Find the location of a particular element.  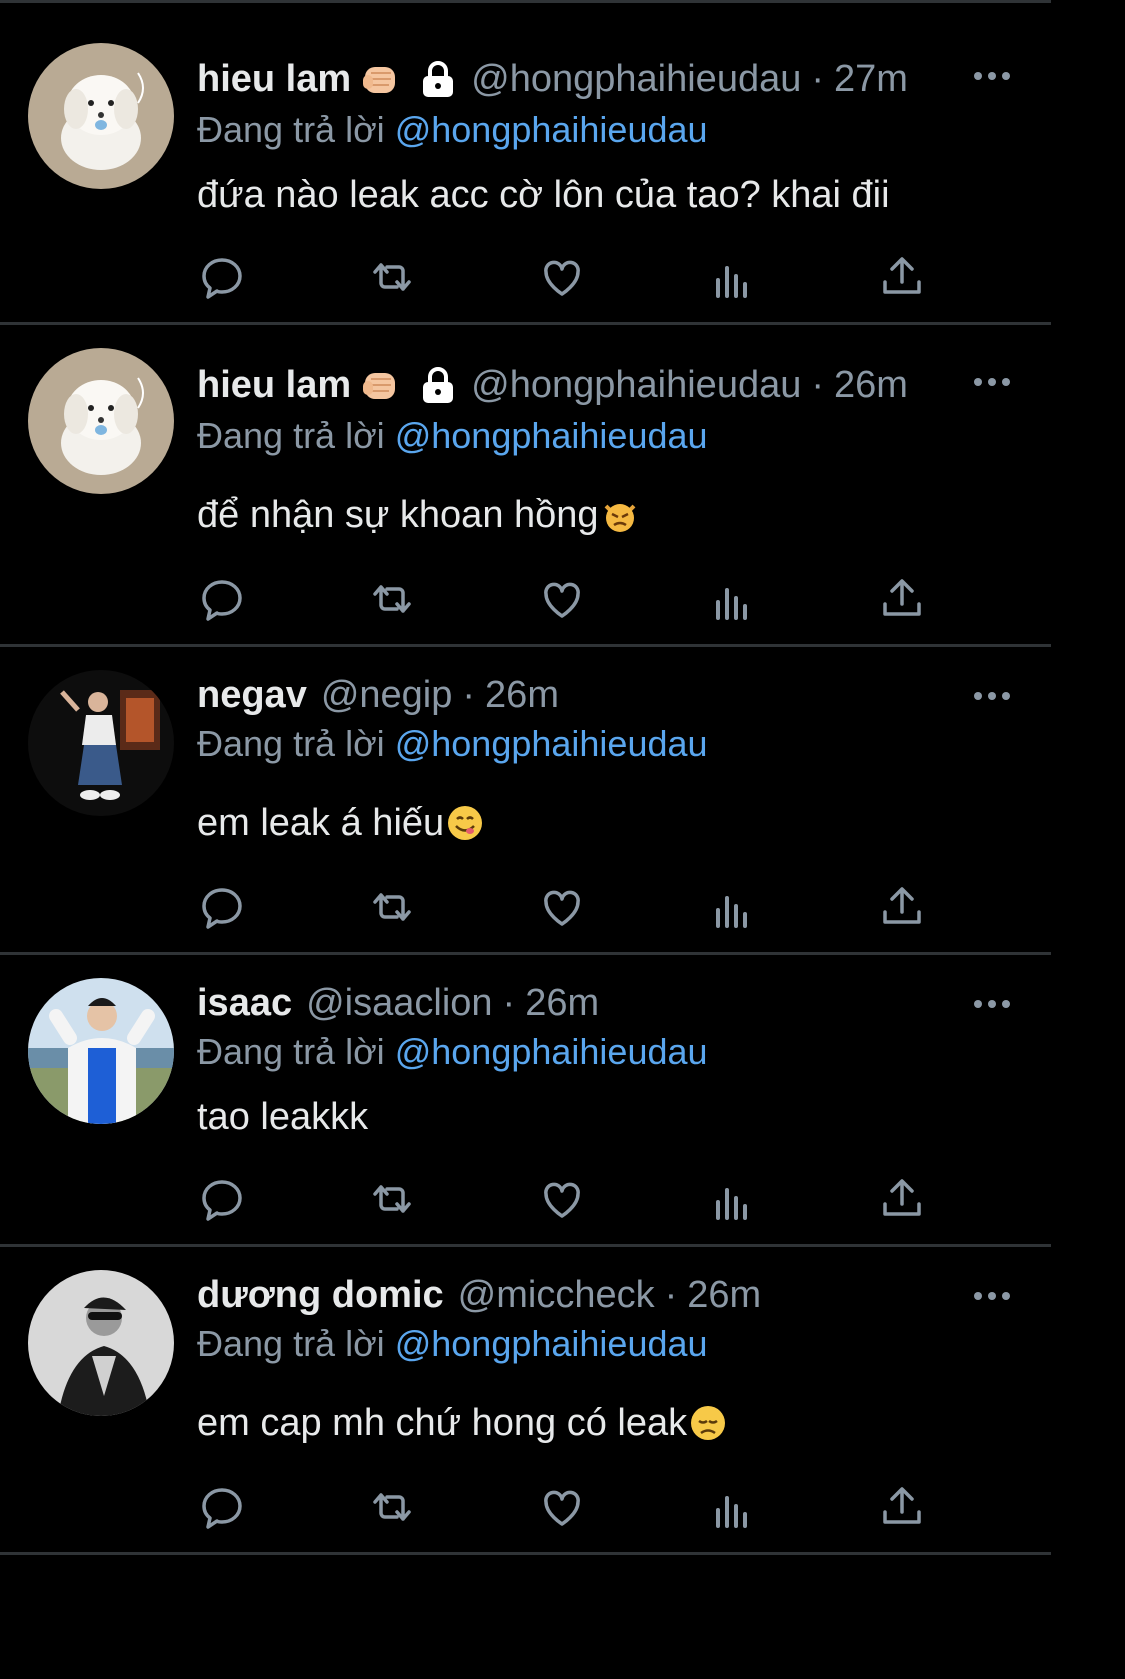

user-handle: @miccheck is located at coordinates (556, 1295).